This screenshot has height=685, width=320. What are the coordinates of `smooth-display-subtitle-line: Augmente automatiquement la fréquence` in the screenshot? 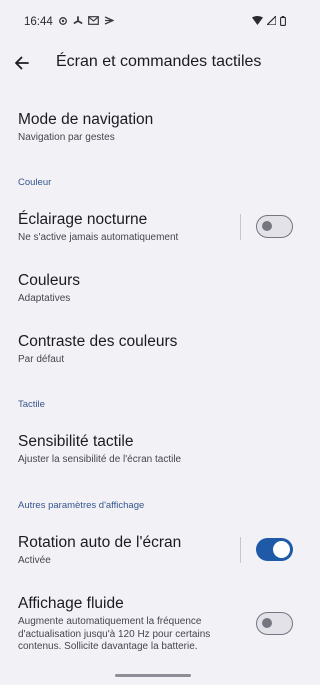 It's located at (110, 621).